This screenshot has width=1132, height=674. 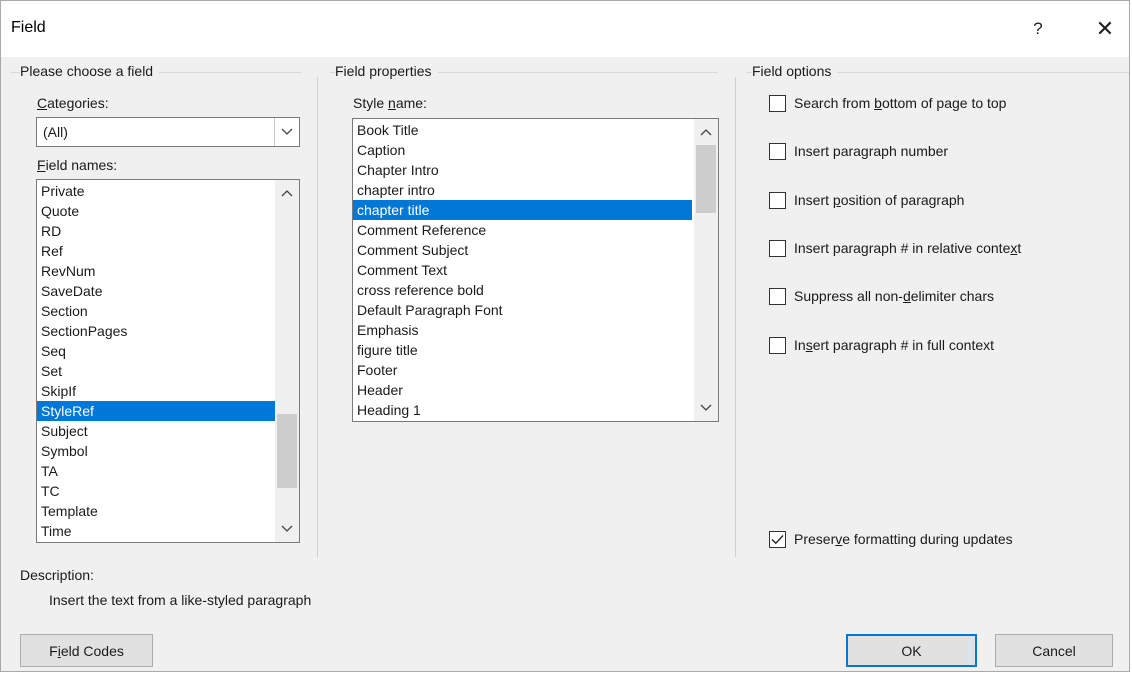 What do you see at coordinates (522, 230) in the screenshot?
I see `style-name-item: Comment Reference` at bounding box center [522, 230].